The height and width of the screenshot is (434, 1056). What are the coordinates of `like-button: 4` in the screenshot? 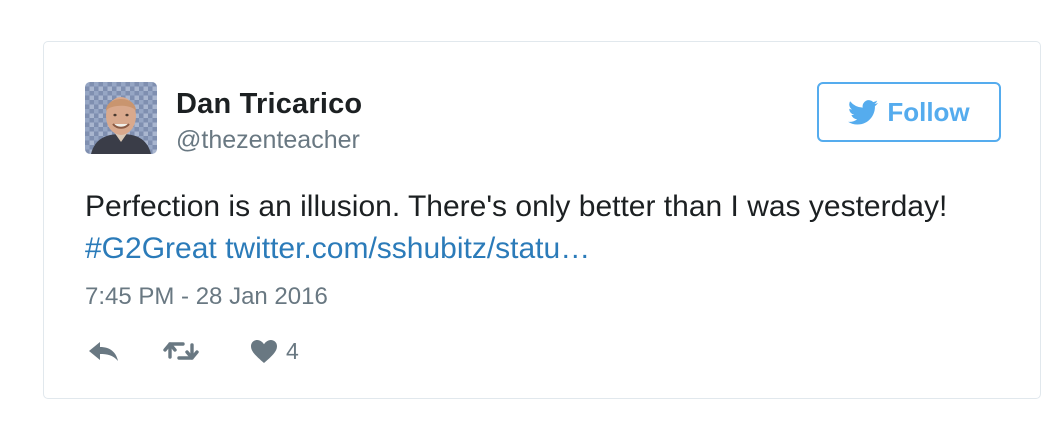 It's located at (274, 351).